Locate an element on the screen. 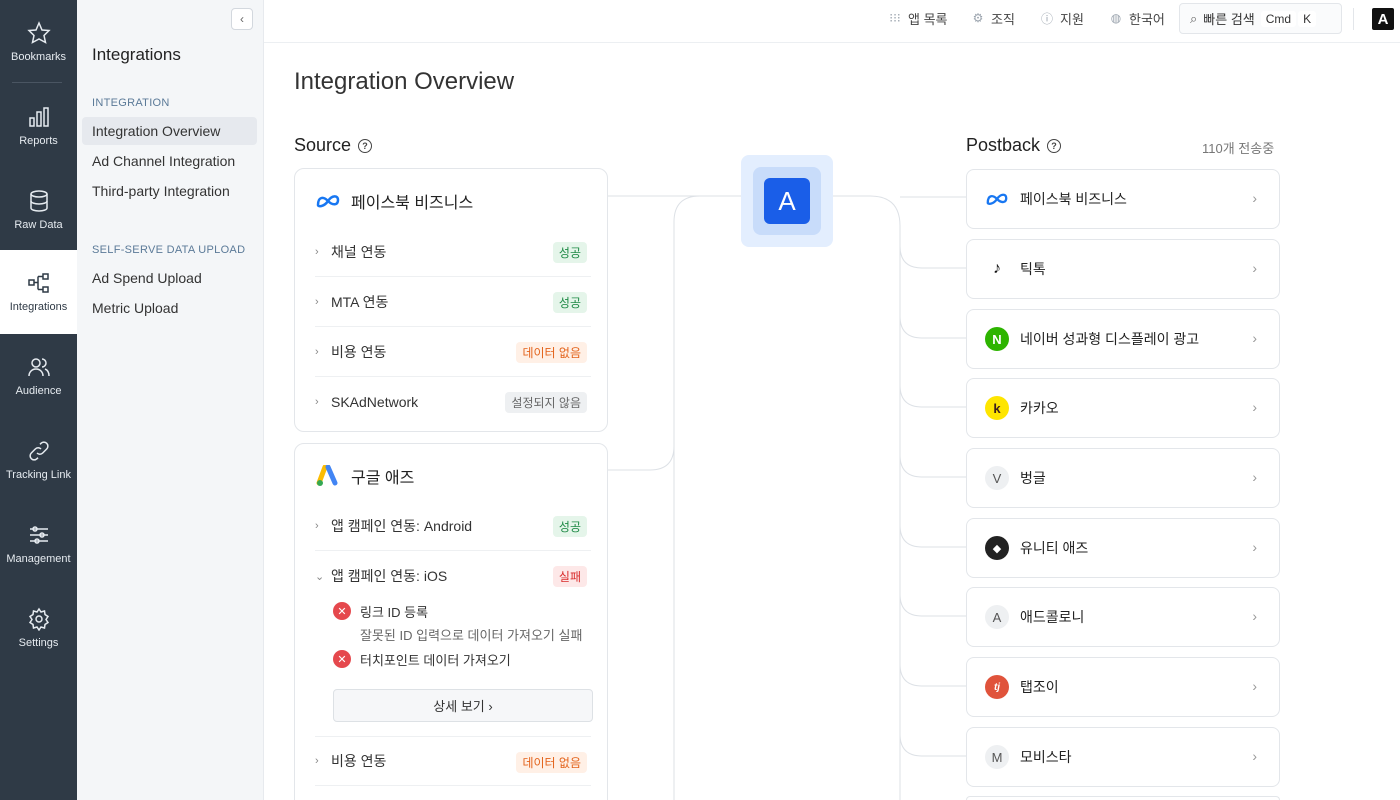  unity-logo-icon: ◆ is located at coordinates (997, 548).